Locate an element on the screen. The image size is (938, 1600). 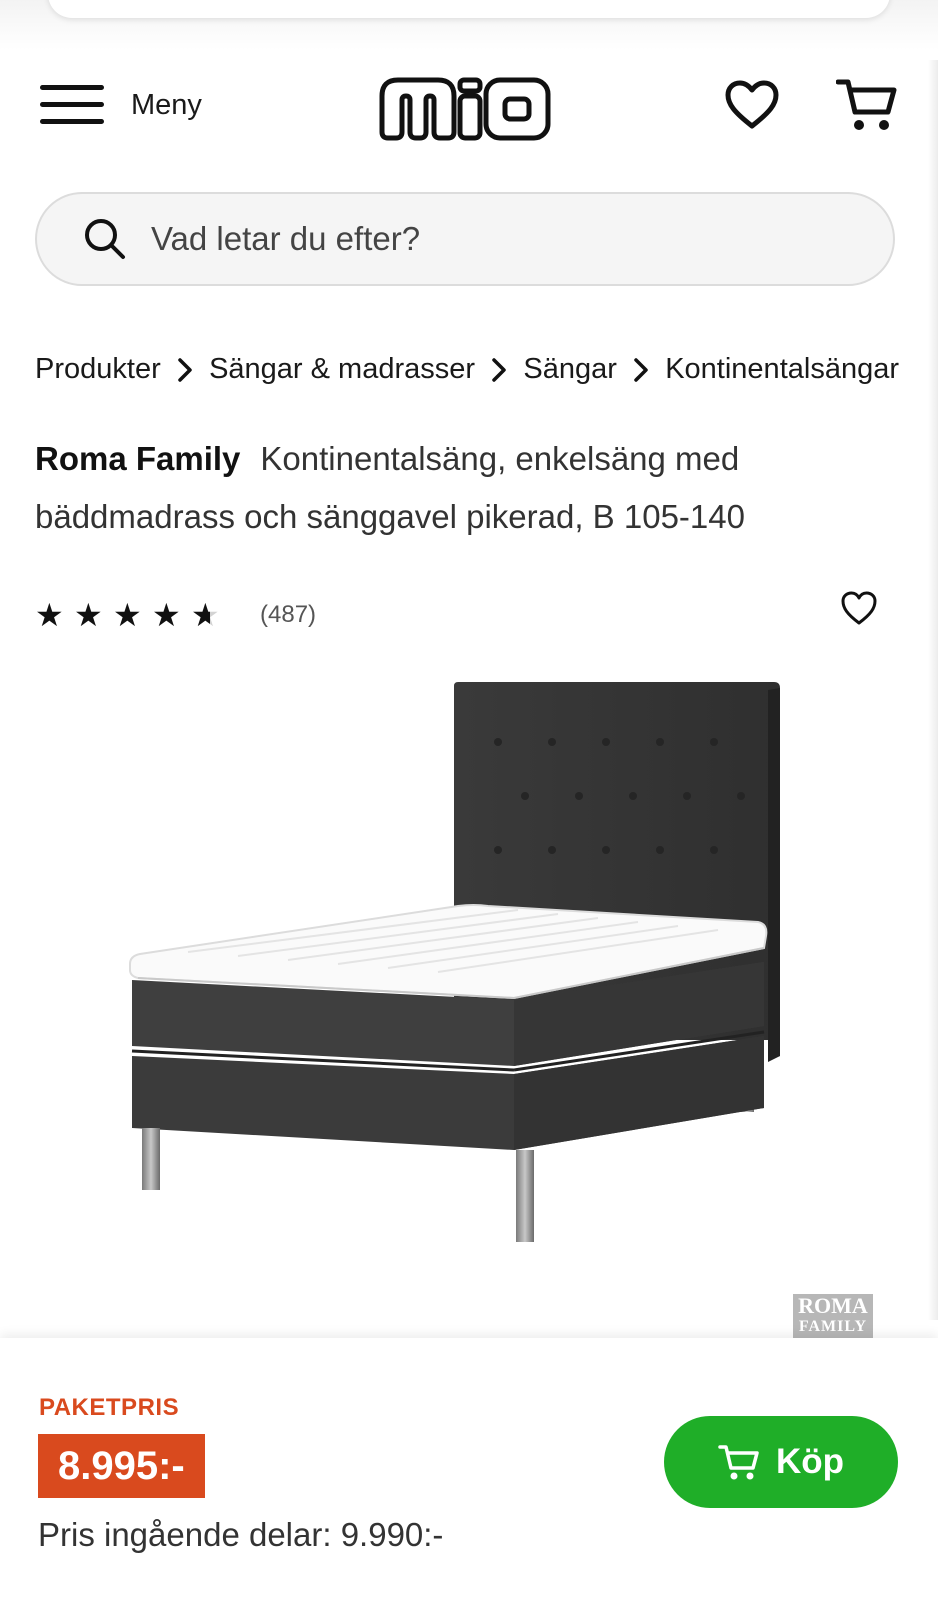
breadcrumb-item-kontinentalsangar: Kontinentalsängar is located at coordinates (782, 369).